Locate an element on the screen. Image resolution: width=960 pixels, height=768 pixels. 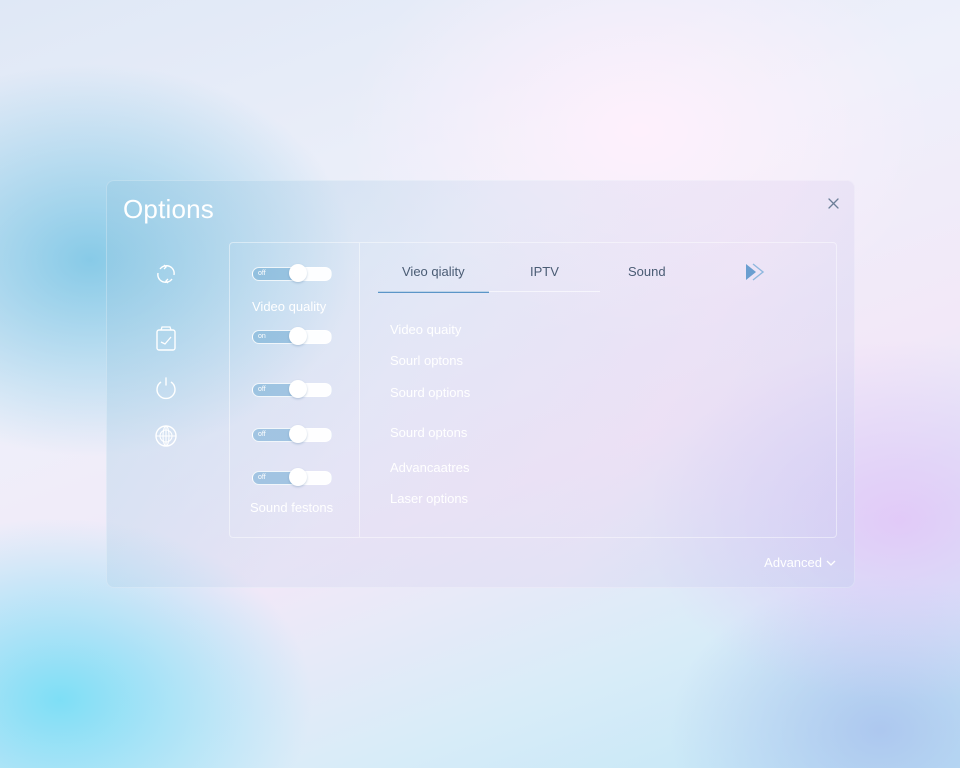
toggle-1: off is located at coordinates (292, 273).